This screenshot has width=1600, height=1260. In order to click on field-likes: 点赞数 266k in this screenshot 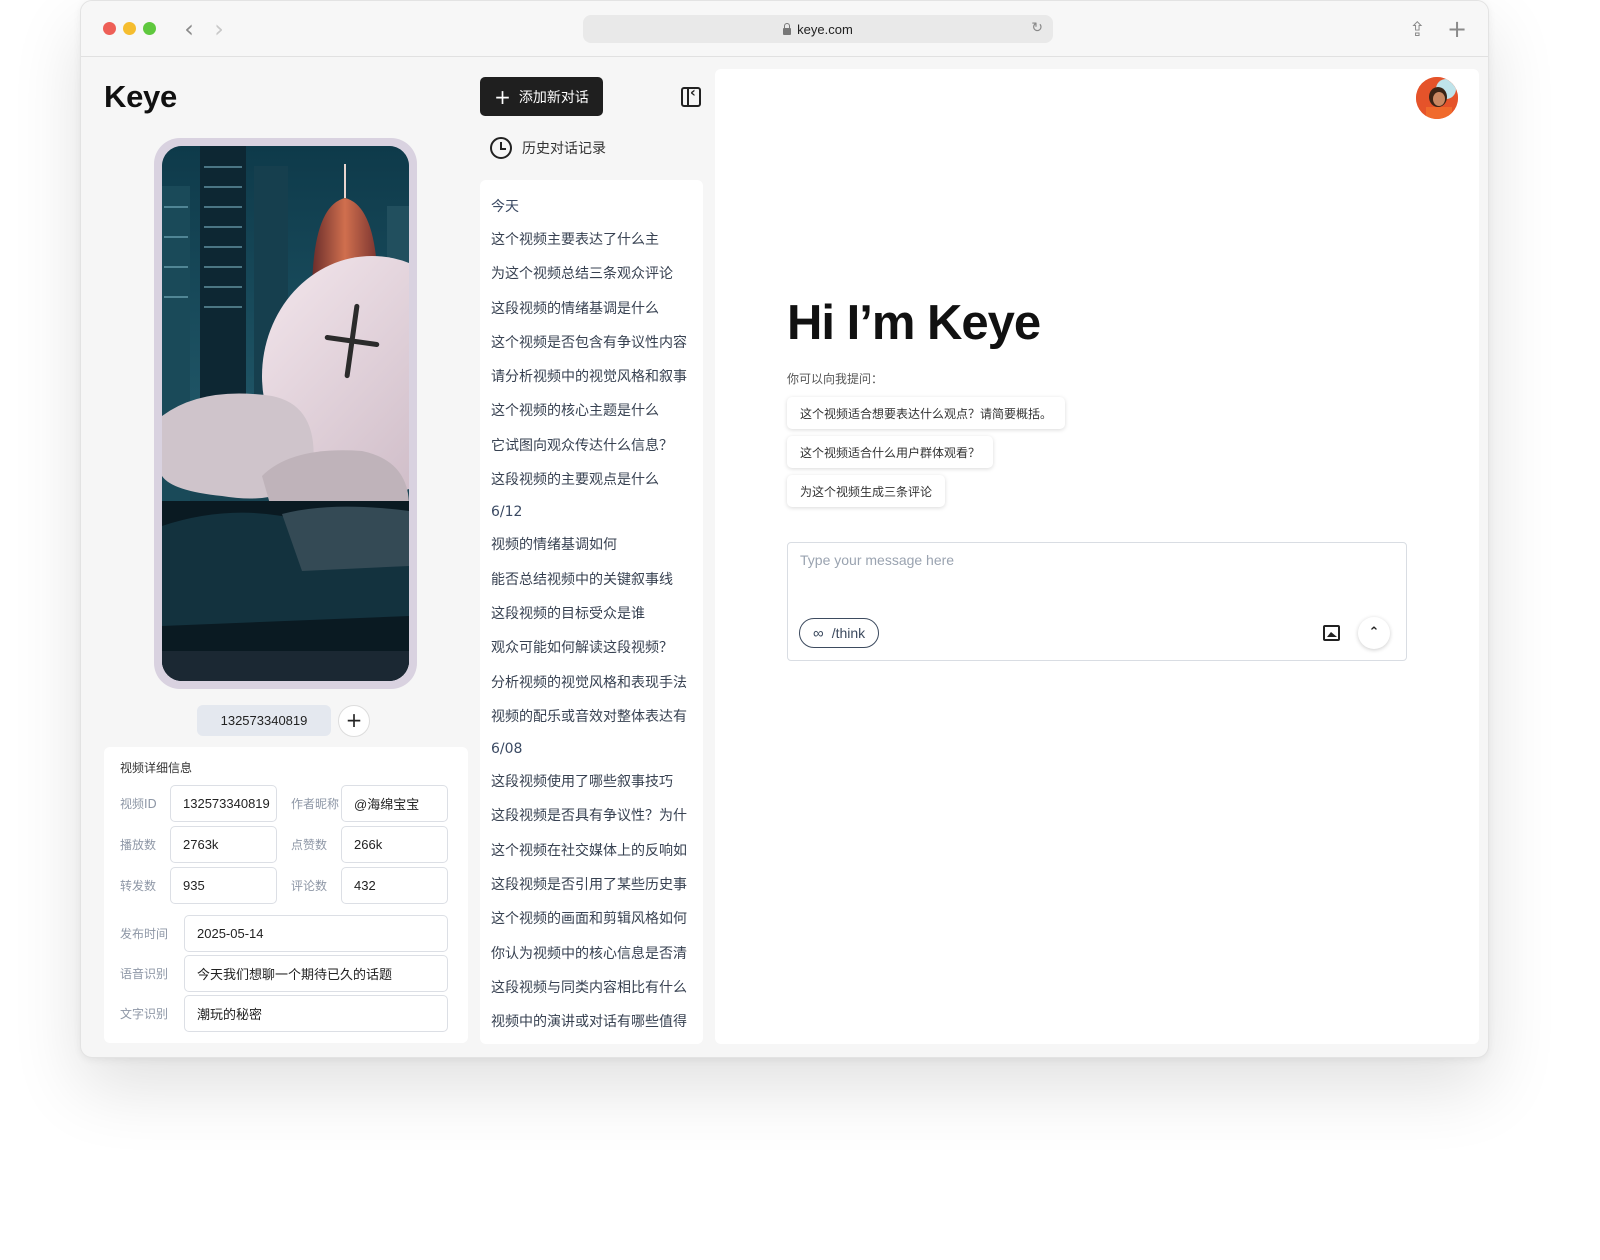, I will do `click(369, 844)`.